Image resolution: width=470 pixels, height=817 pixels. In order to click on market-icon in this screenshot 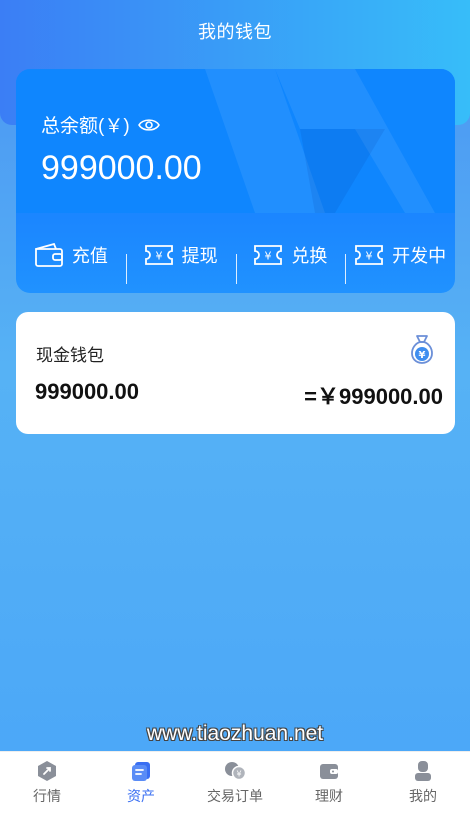, I will do `click(47, 771)`.